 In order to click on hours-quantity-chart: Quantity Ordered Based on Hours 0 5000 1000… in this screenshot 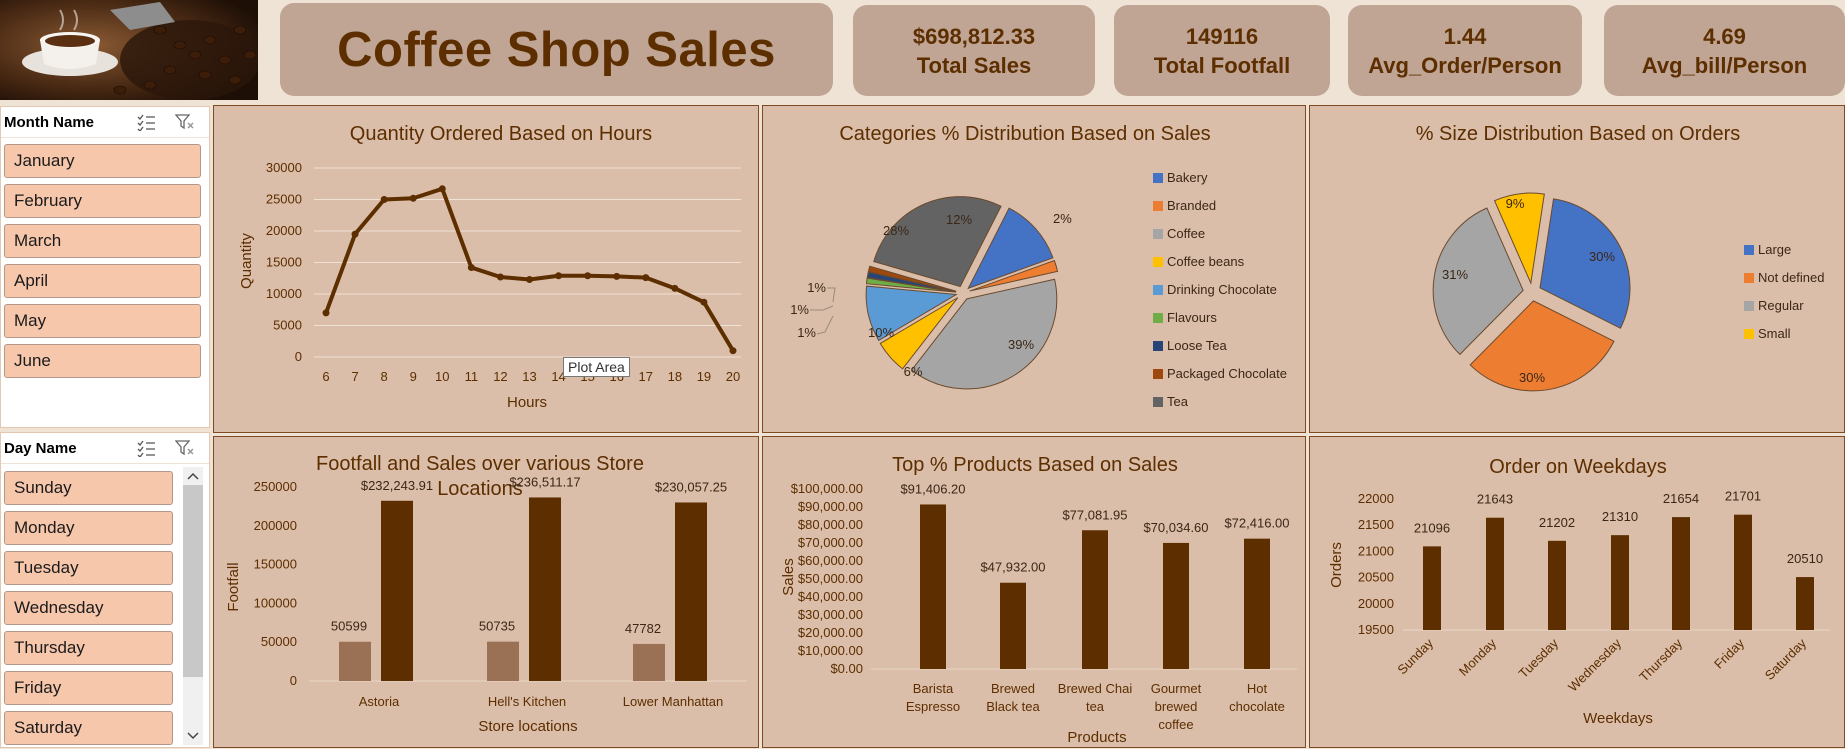, I will do `click(486, 269)`.